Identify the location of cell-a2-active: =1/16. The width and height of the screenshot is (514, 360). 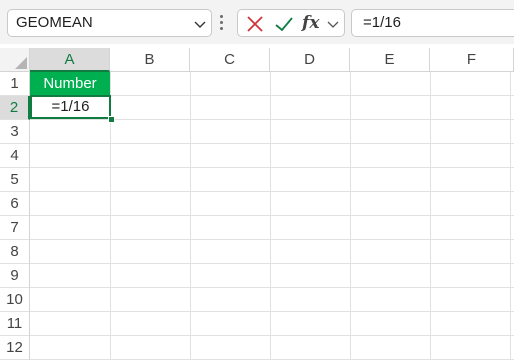
(70, 107).